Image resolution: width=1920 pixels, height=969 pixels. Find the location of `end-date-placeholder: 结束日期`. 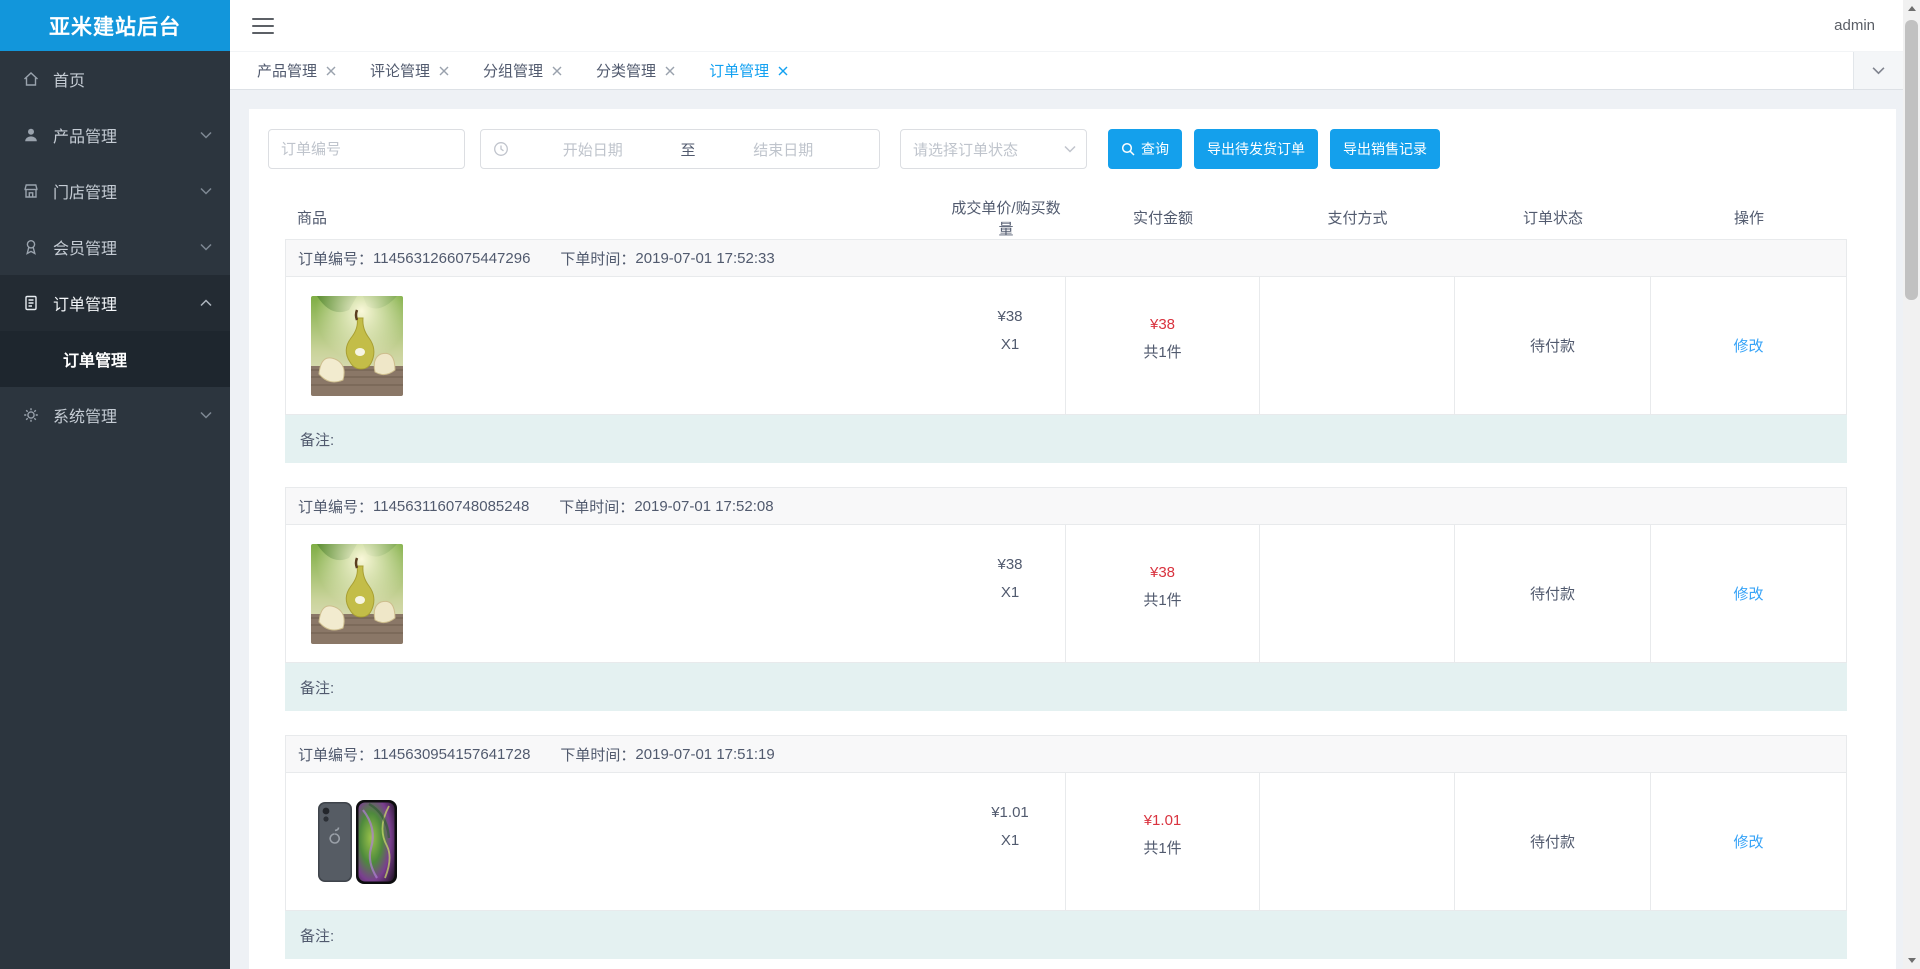

end-date-placeholder: 结束日期 is located at coordinates (783, 150).